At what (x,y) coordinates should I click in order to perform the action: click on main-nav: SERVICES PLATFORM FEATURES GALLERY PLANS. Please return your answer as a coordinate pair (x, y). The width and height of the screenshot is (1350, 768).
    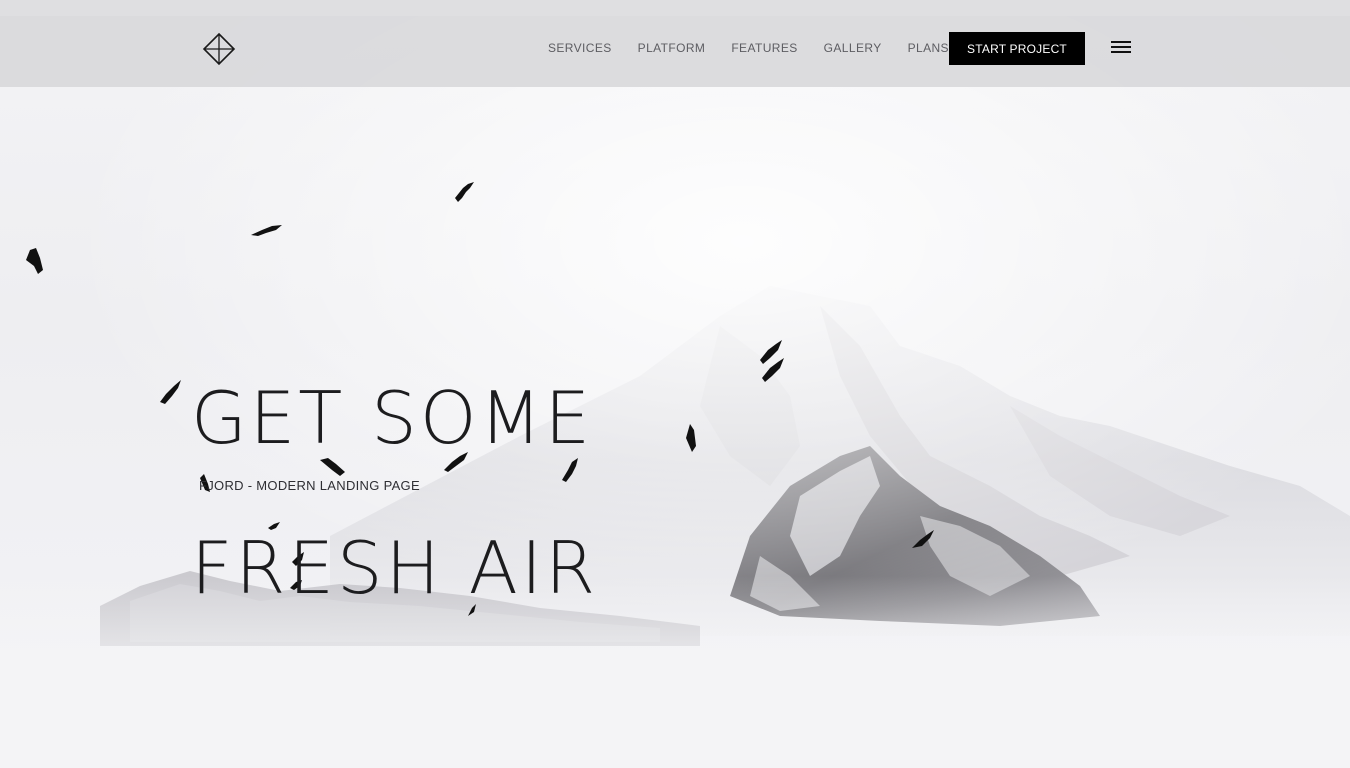
    Looking at the image, I should click on (748, 48).